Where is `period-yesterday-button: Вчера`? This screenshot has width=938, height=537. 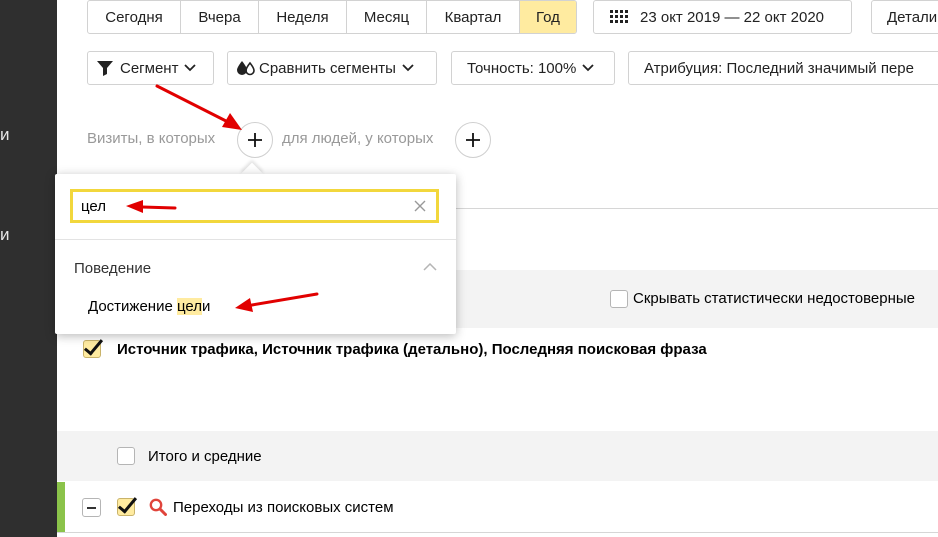 period-yesterday-button: Вчера is located at coordinates (220, 17).